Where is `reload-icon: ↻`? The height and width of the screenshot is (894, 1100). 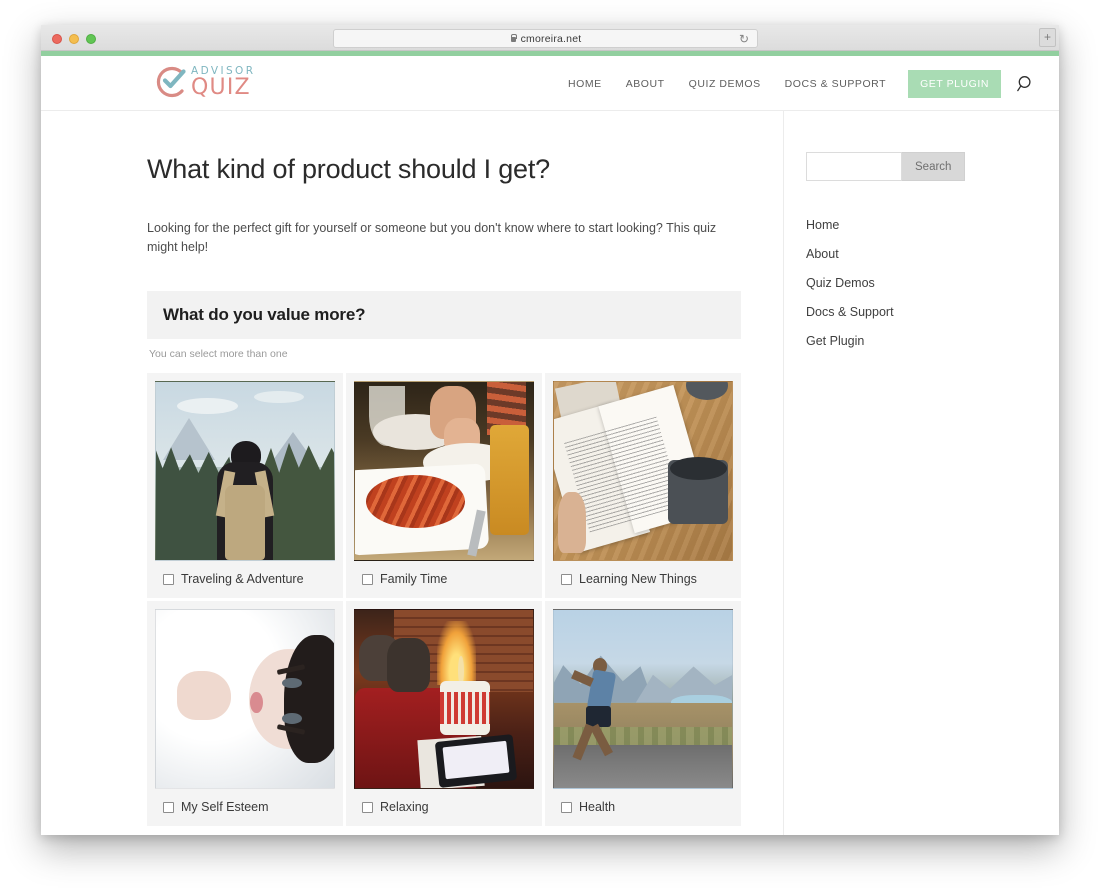 reload-icon: ↻ is located at coordinates (744, 39).